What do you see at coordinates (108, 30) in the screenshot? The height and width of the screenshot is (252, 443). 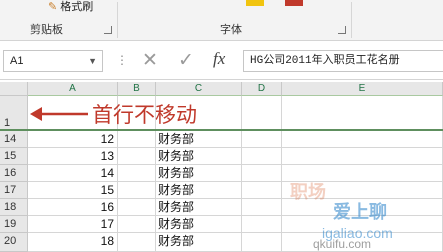 I see `clipboard-dialog-launcher-icon` at bounding box center [108, 30].